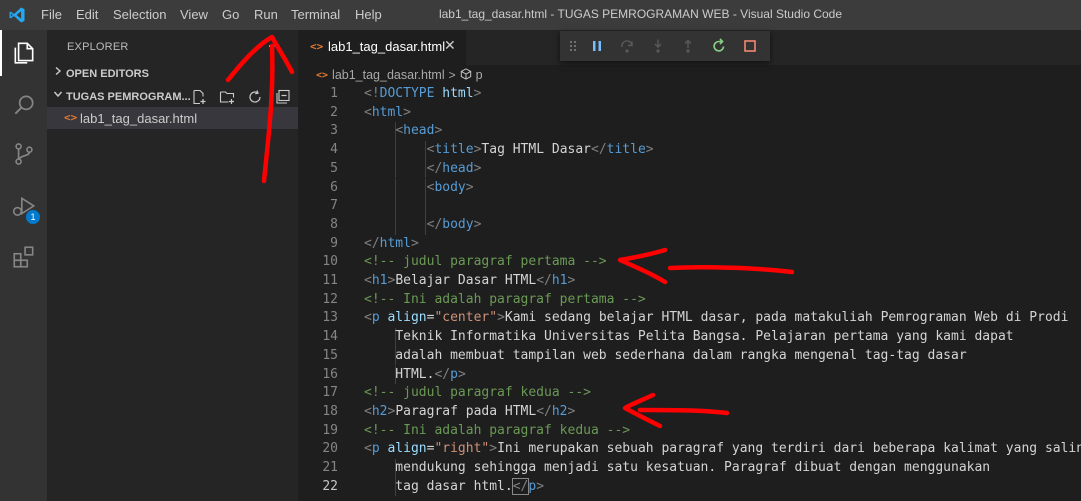 The image size is (1081, 501). I want to click on code-line: 6 <body>, so click(689, 188).